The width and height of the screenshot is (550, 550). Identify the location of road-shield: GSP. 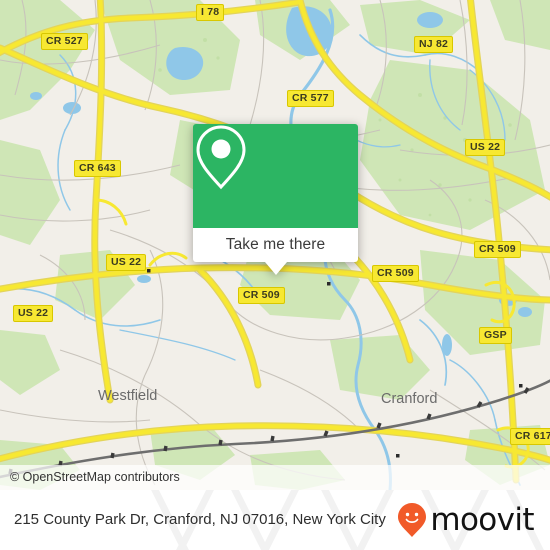
(495, 335).